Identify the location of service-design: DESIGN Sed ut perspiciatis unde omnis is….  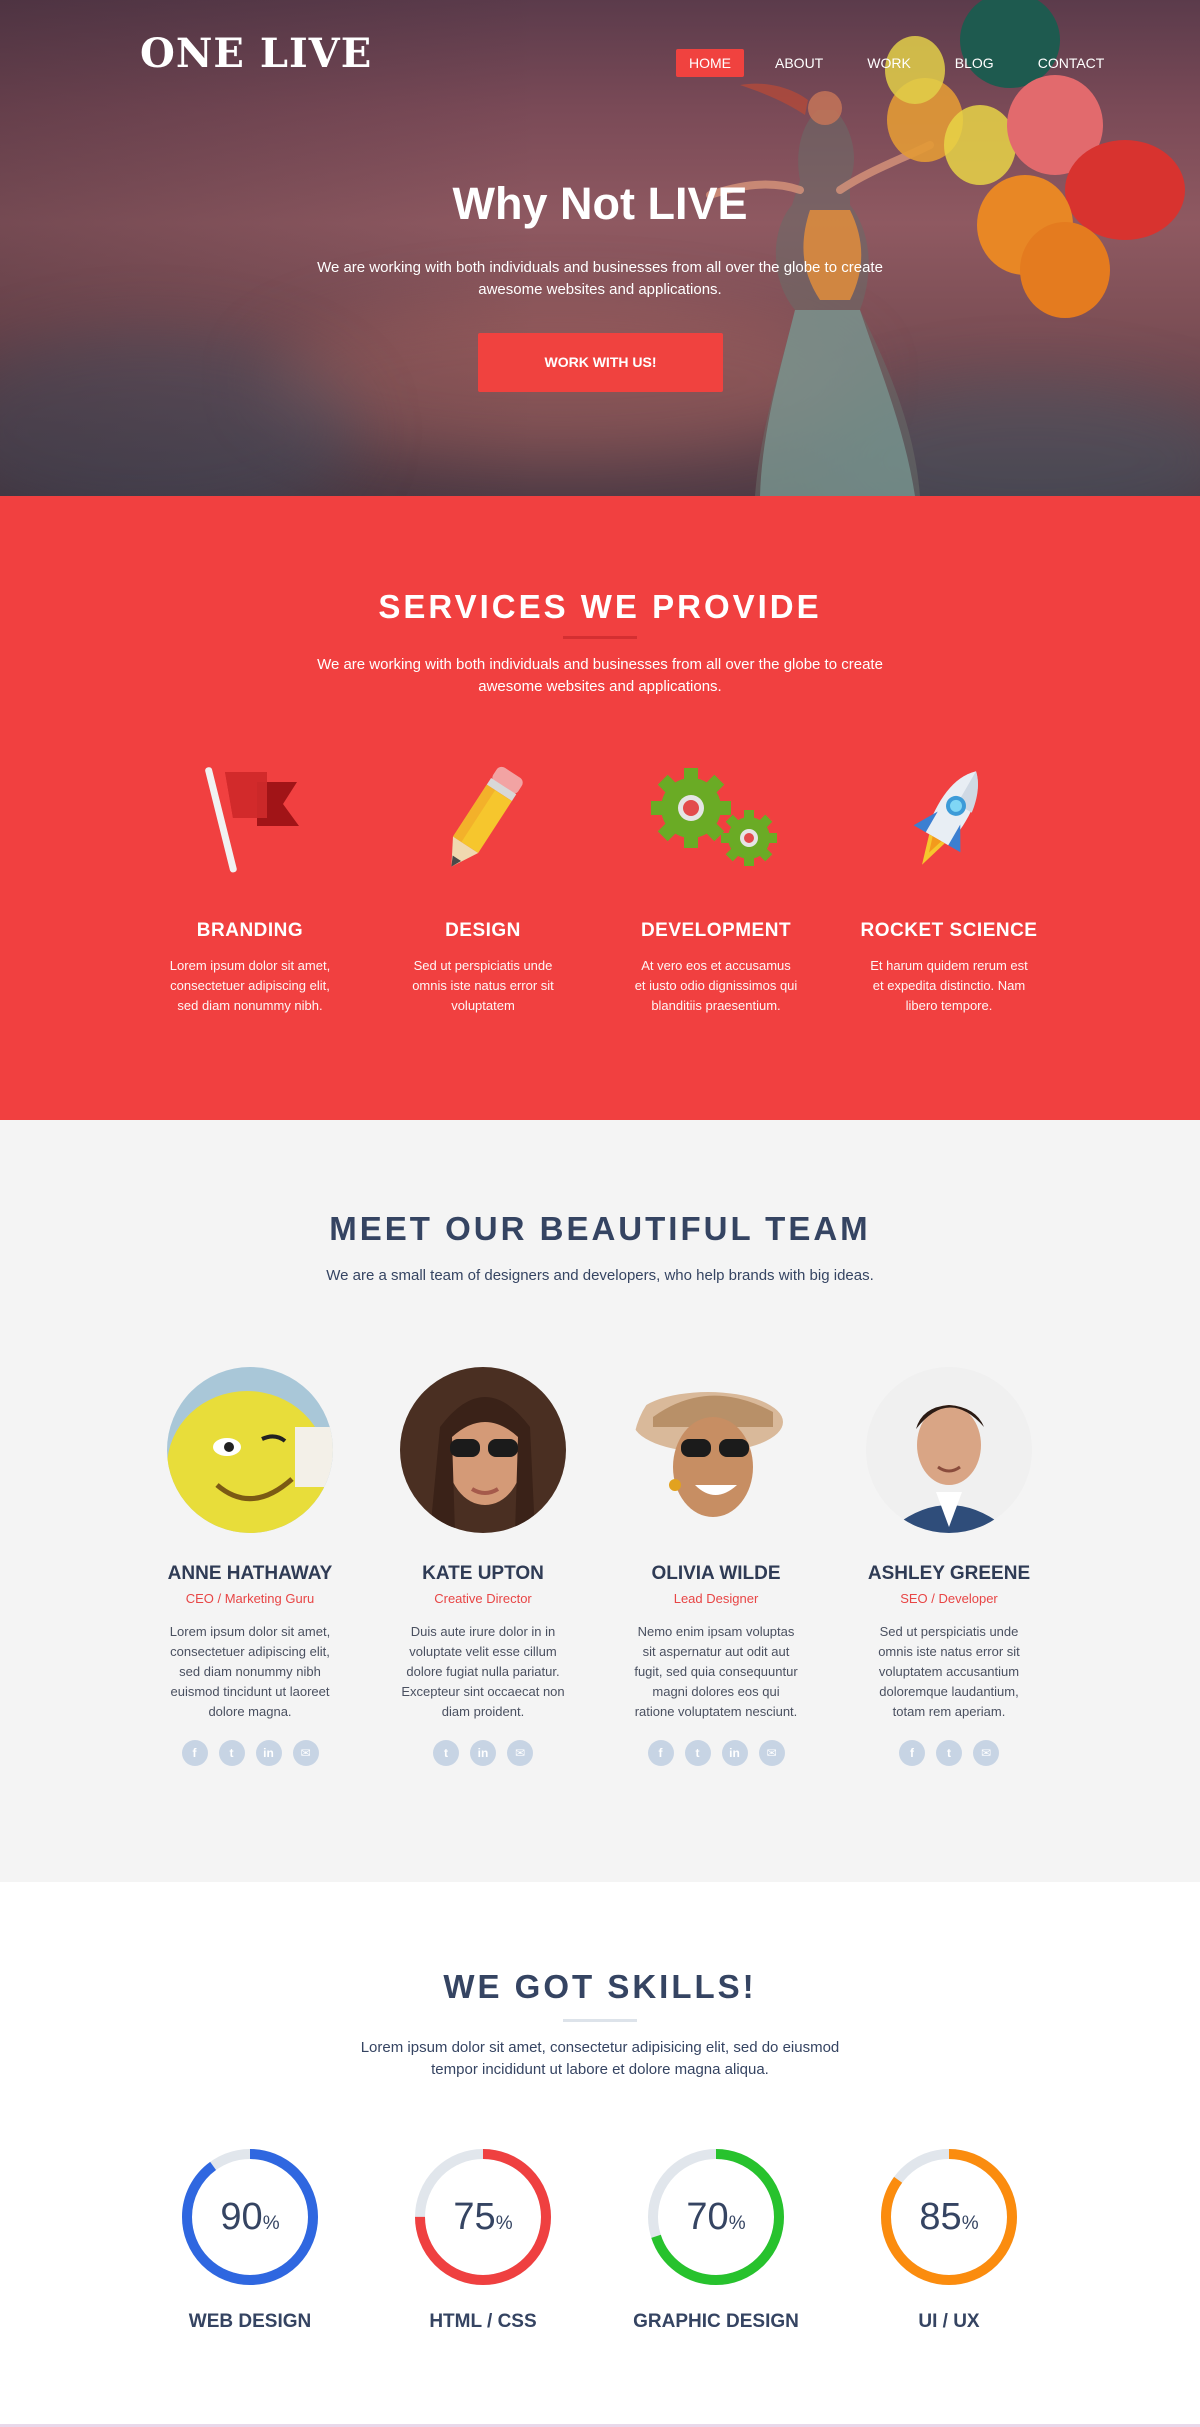
(483, 887).